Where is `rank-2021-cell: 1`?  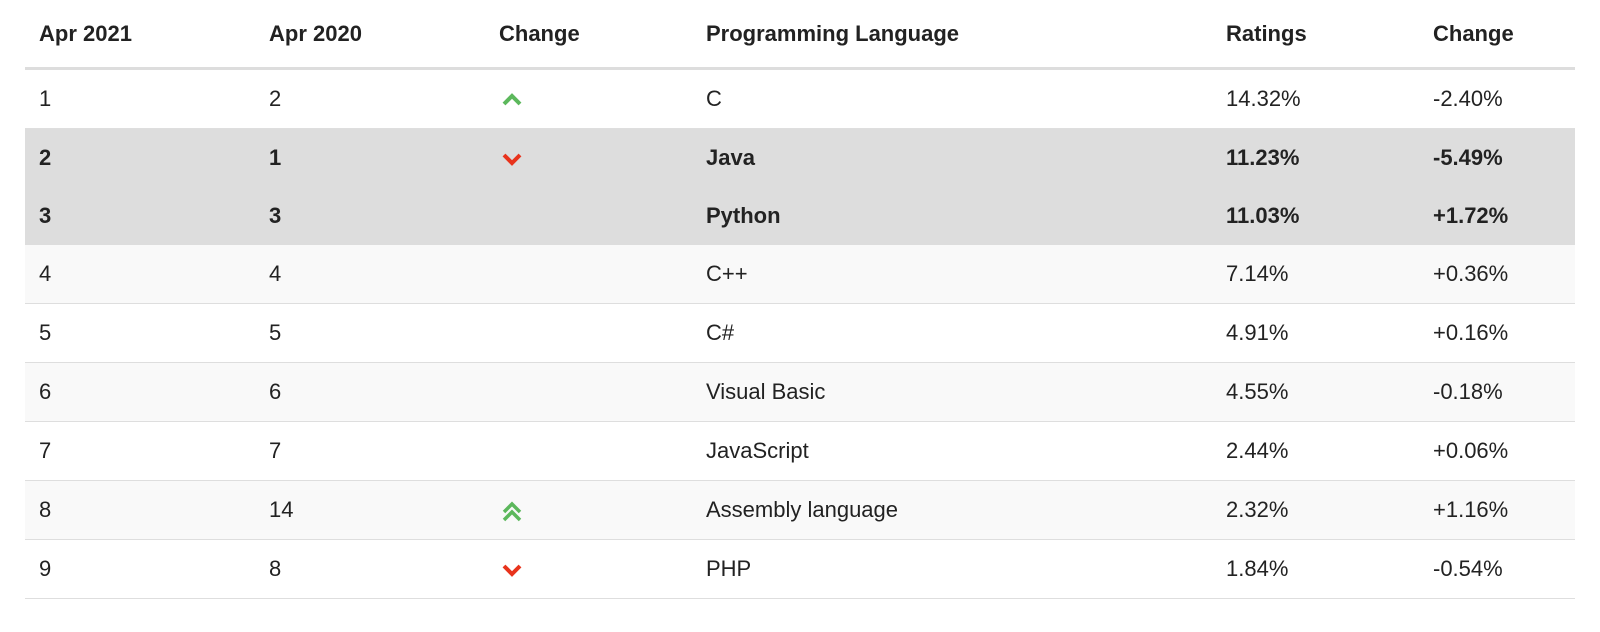 rank-2021-cell: 1 is located at coordinates (140, 98).